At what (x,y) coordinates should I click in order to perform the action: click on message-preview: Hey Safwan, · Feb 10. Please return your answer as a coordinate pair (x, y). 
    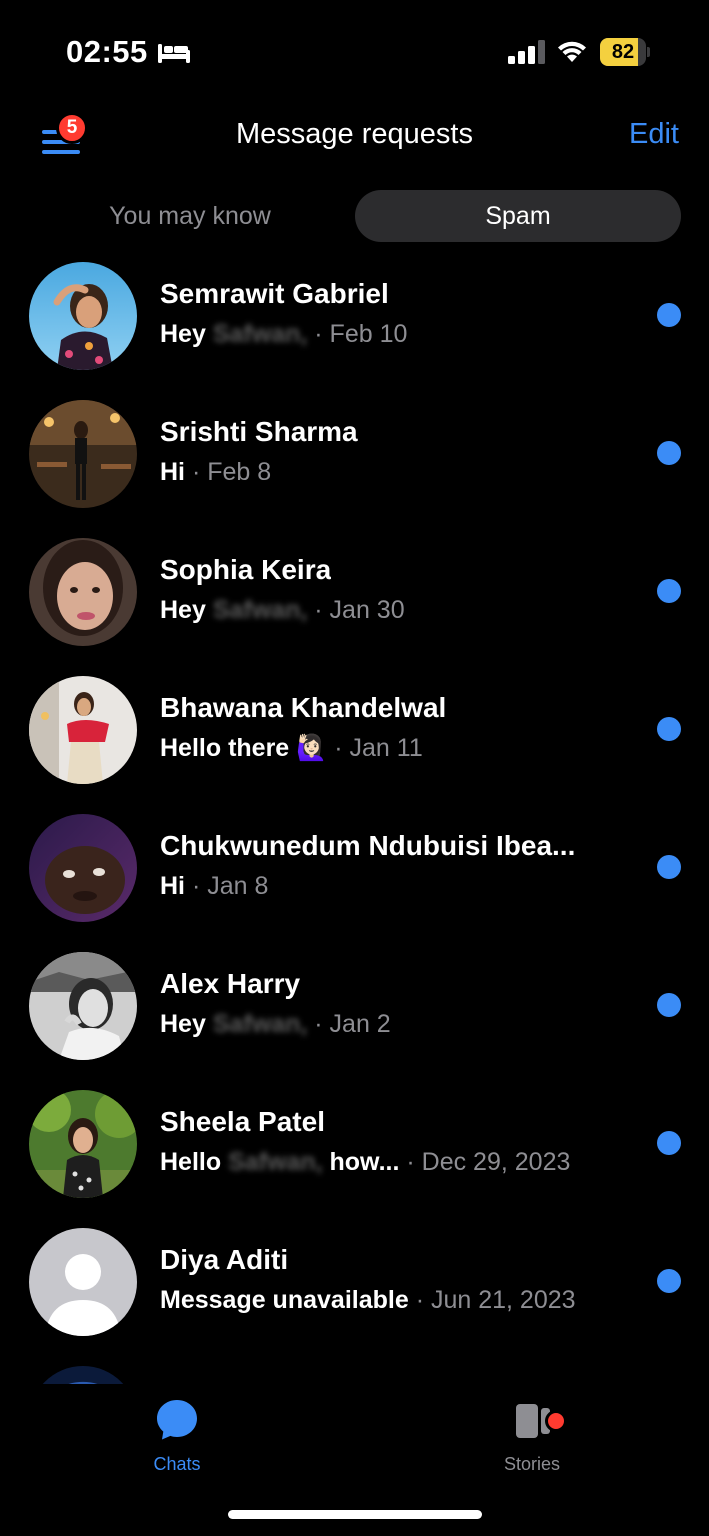
    Looking at the image, I should click on (284, 334).